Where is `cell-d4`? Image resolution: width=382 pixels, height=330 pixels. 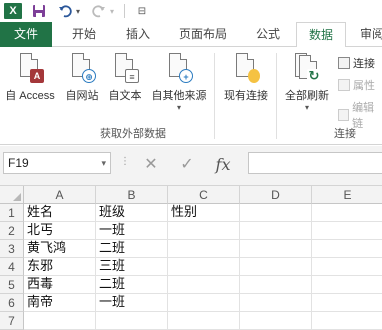
cell-d4 is located at coordinates (276, 267).